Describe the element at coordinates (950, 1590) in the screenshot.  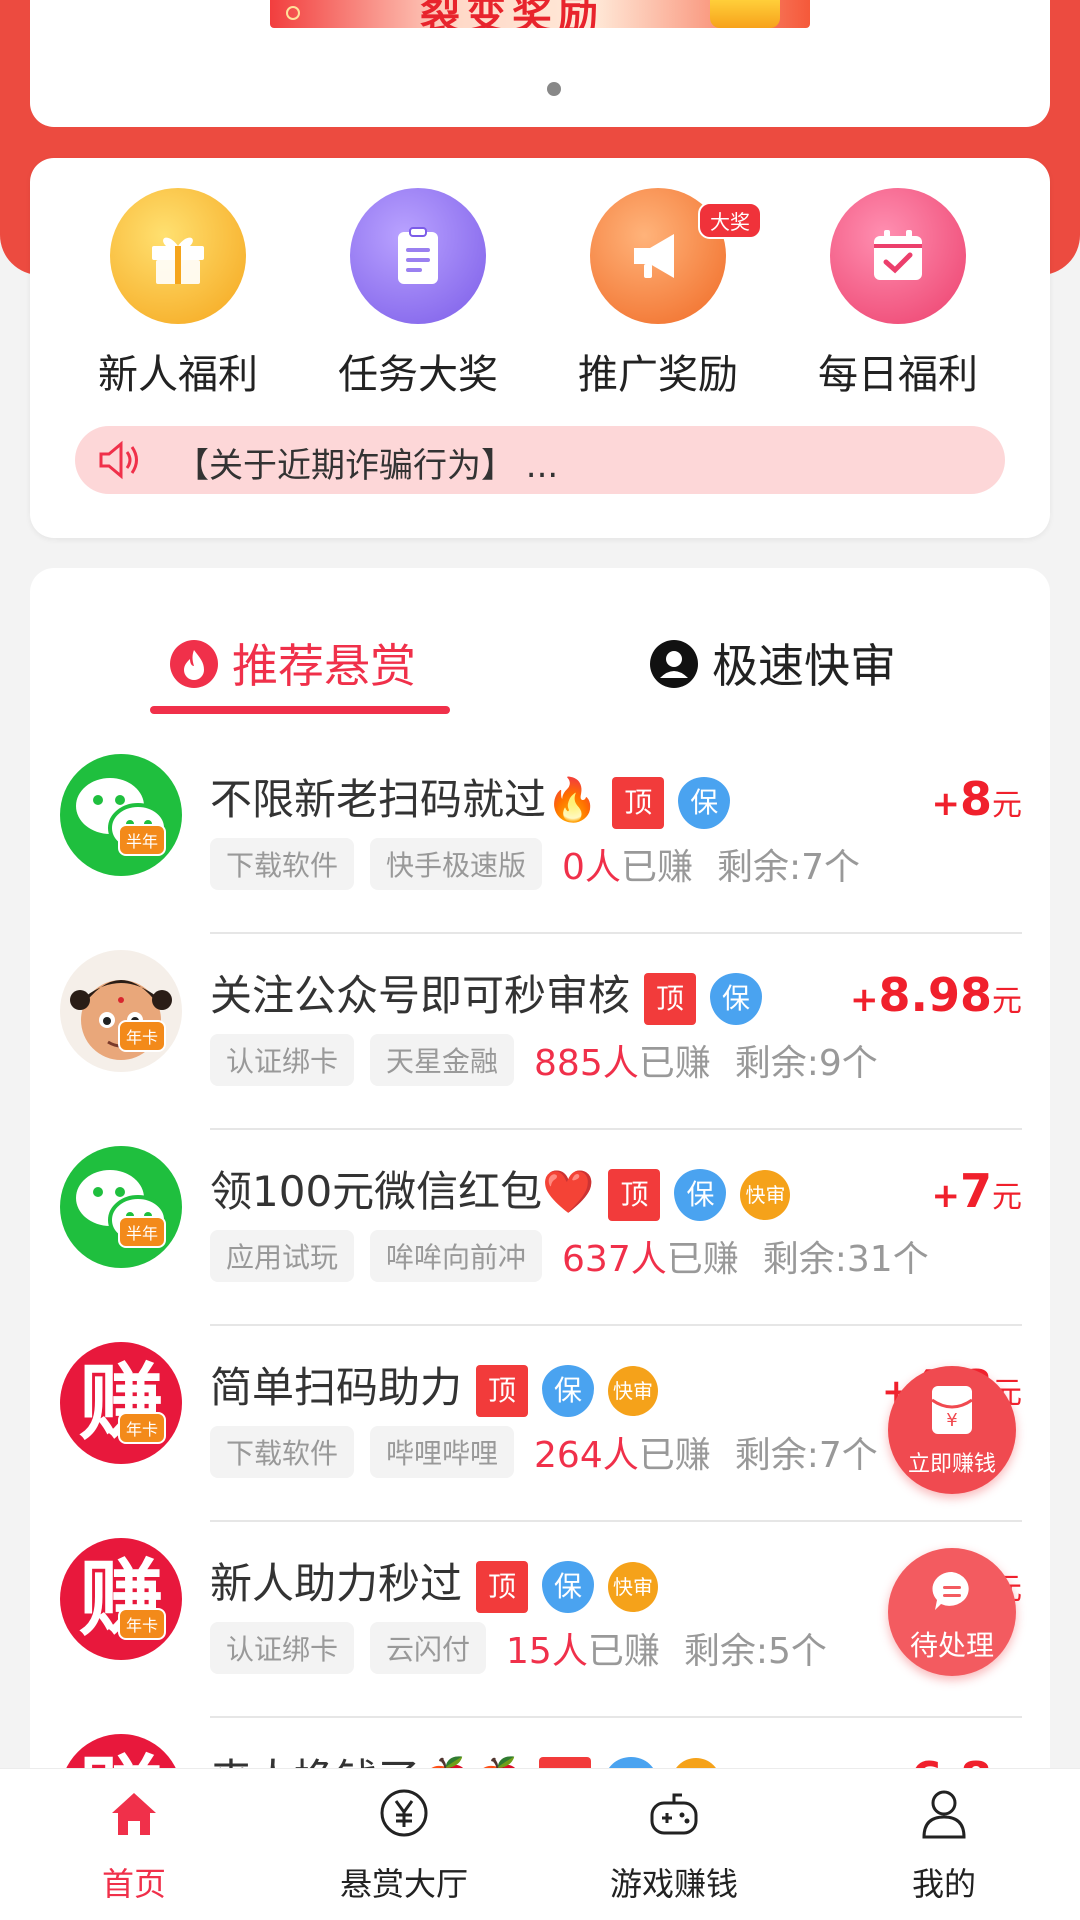
I see `chat-bubble-icon` at that location.